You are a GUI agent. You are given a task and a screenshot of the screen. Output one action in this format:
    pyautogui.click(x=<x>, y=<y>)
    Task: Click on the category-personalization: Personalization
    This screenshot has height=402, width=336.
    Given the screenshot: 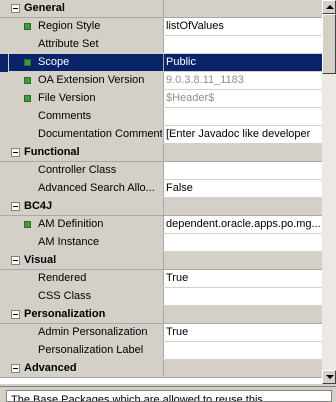 What is the action you would take?
    pyautogui.click(x=161, y=315)
    